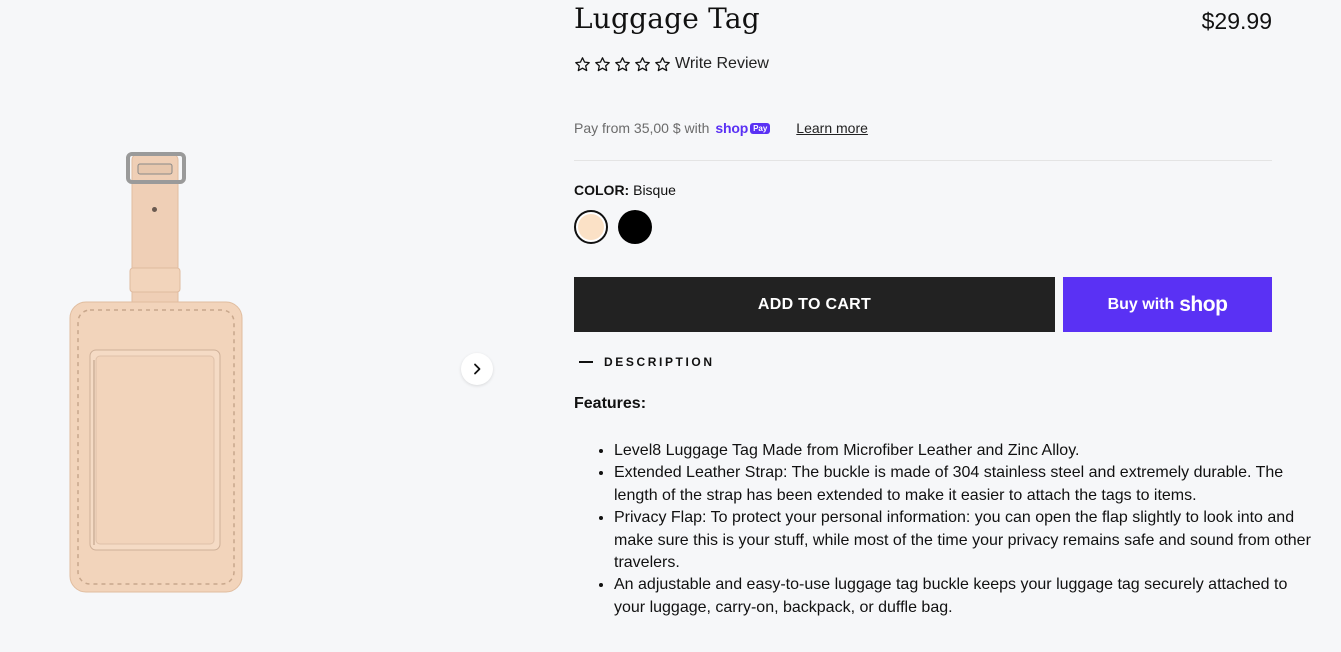 This screenshot has width=1341, height=652. Describe the element at coordinates (613, 227) in the screenshot. I see `color-swatches` at that location.